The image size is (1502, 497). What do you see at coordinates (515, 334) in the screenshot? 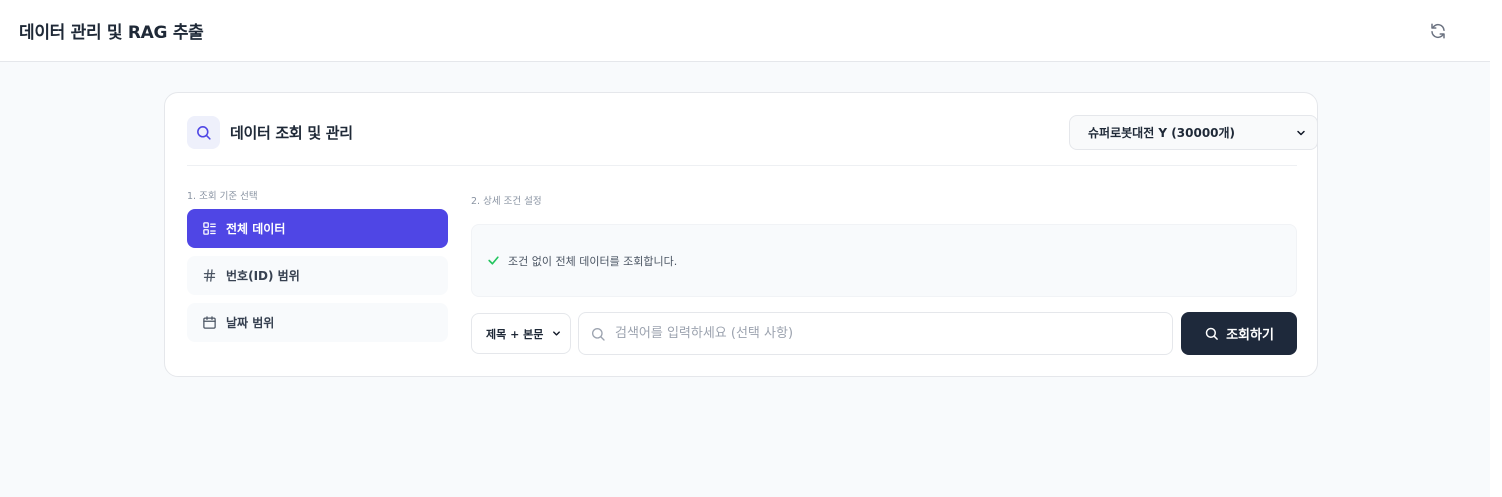
I see `search-scope-value: 제목 + 본문` at bounding box center [515, 334].